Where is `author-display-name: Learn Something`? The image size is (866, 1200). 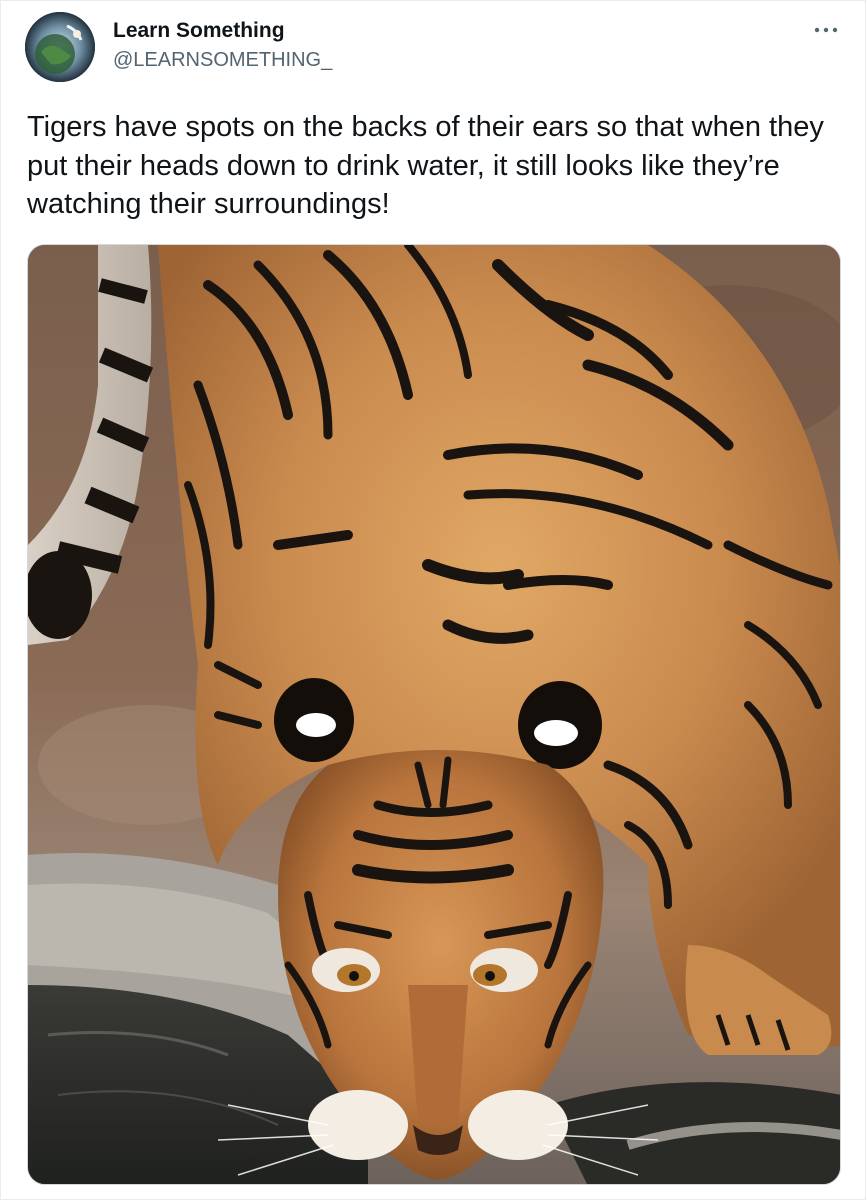
author-display-name: Learn Something is located at coordinates (199, 31).